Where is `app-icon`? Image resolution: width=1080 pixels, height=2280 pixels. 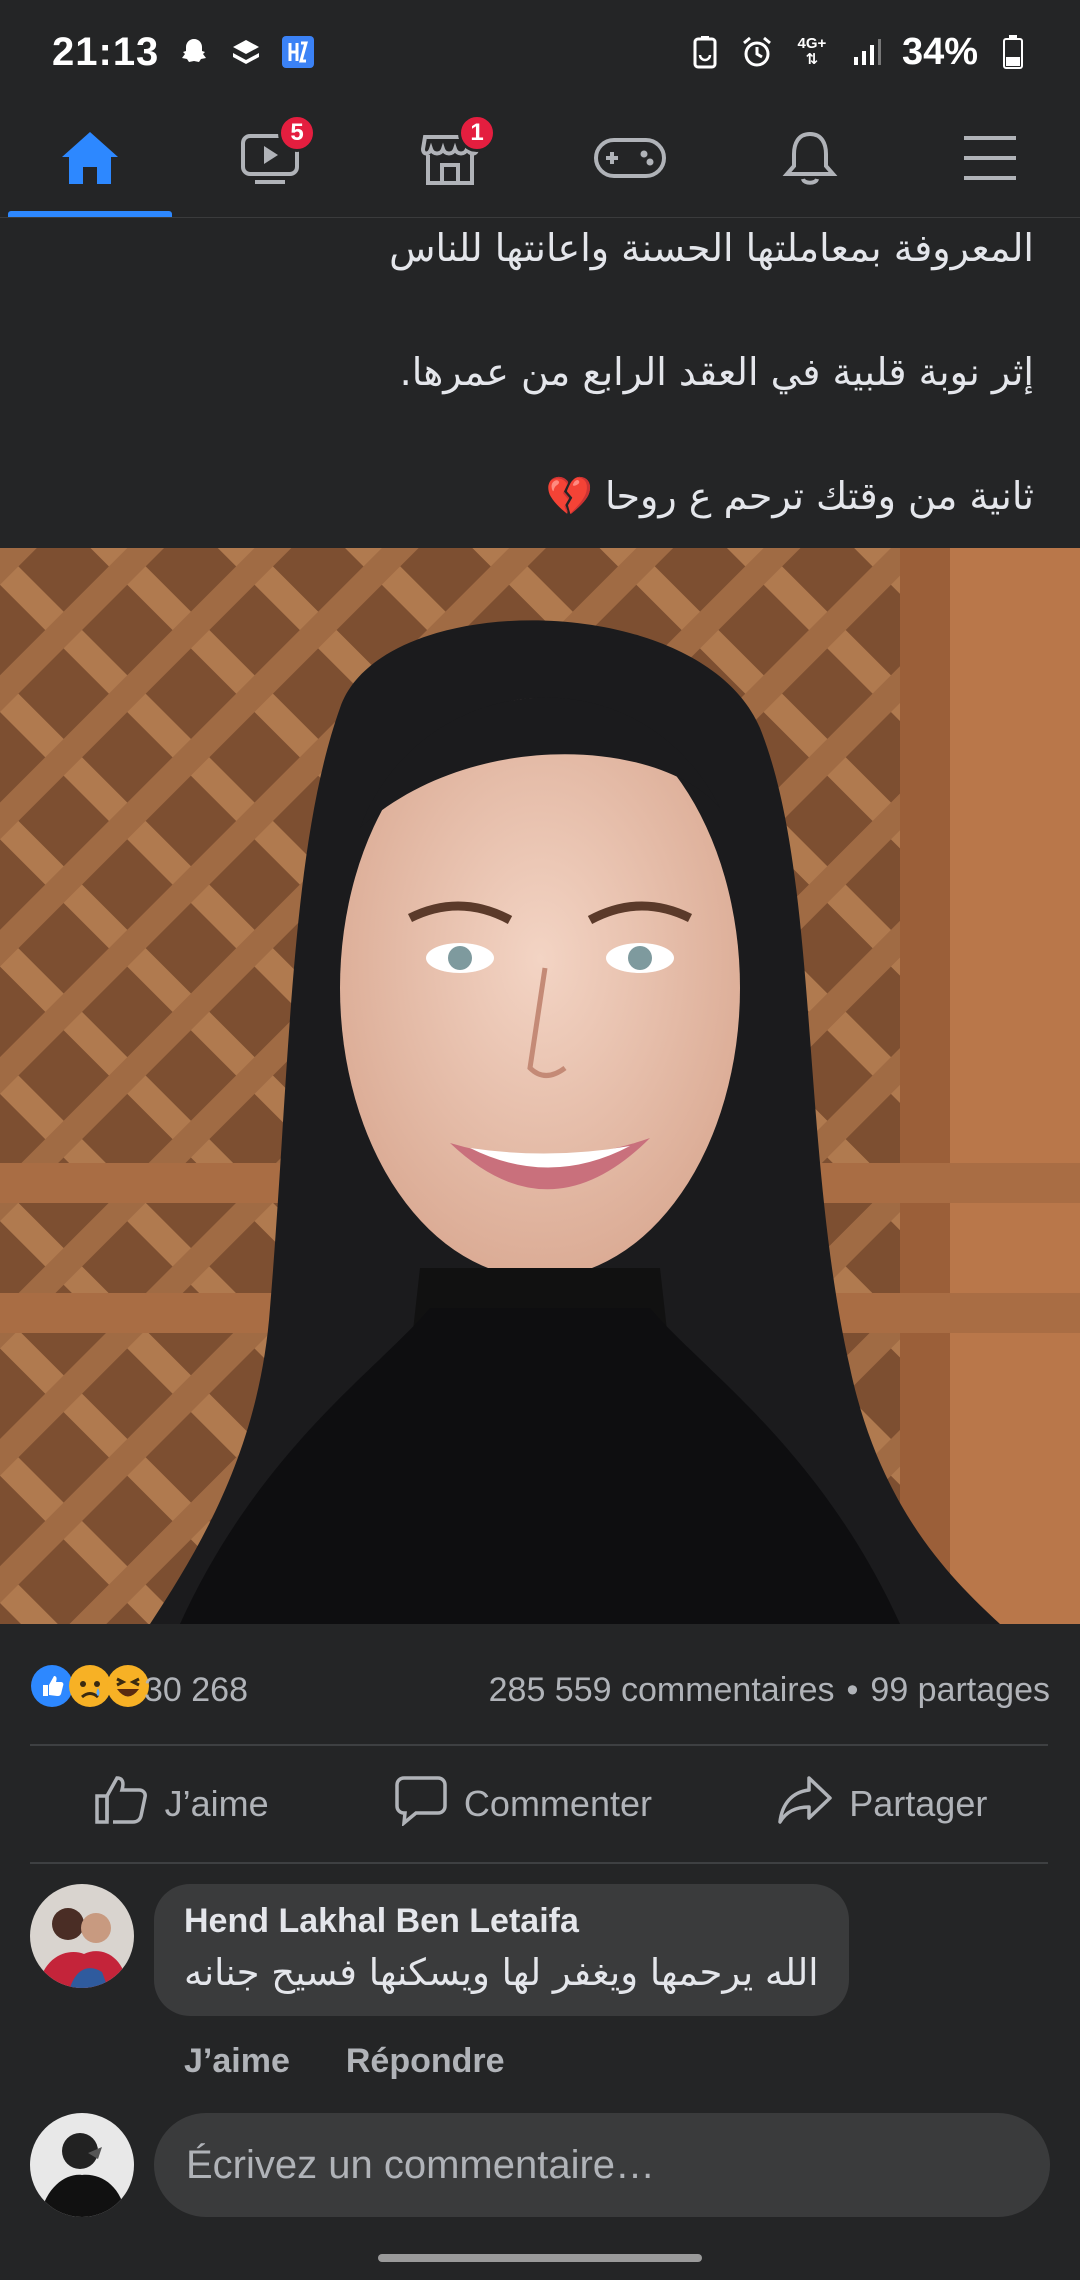
app-icon is located at coordinates (298, 52).